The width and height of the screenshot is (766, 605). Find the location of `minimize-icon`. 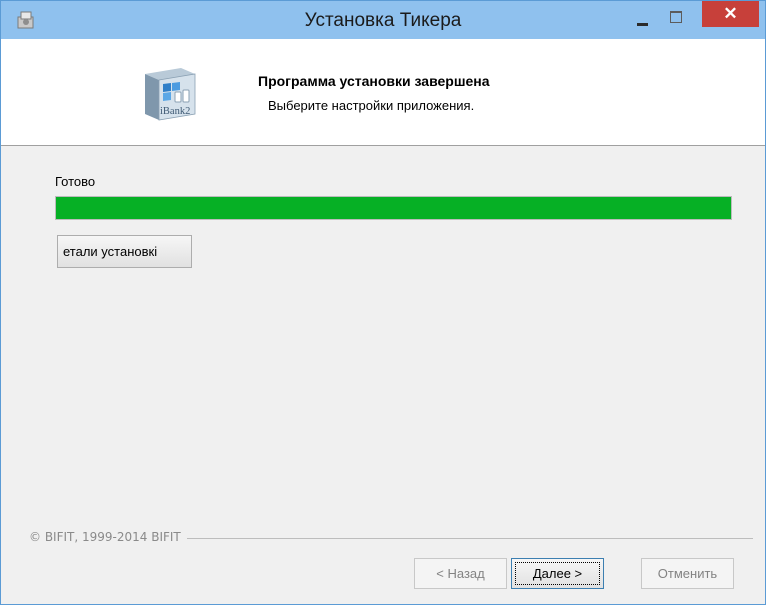

minimize-icon is located at coordinates (643, 21).